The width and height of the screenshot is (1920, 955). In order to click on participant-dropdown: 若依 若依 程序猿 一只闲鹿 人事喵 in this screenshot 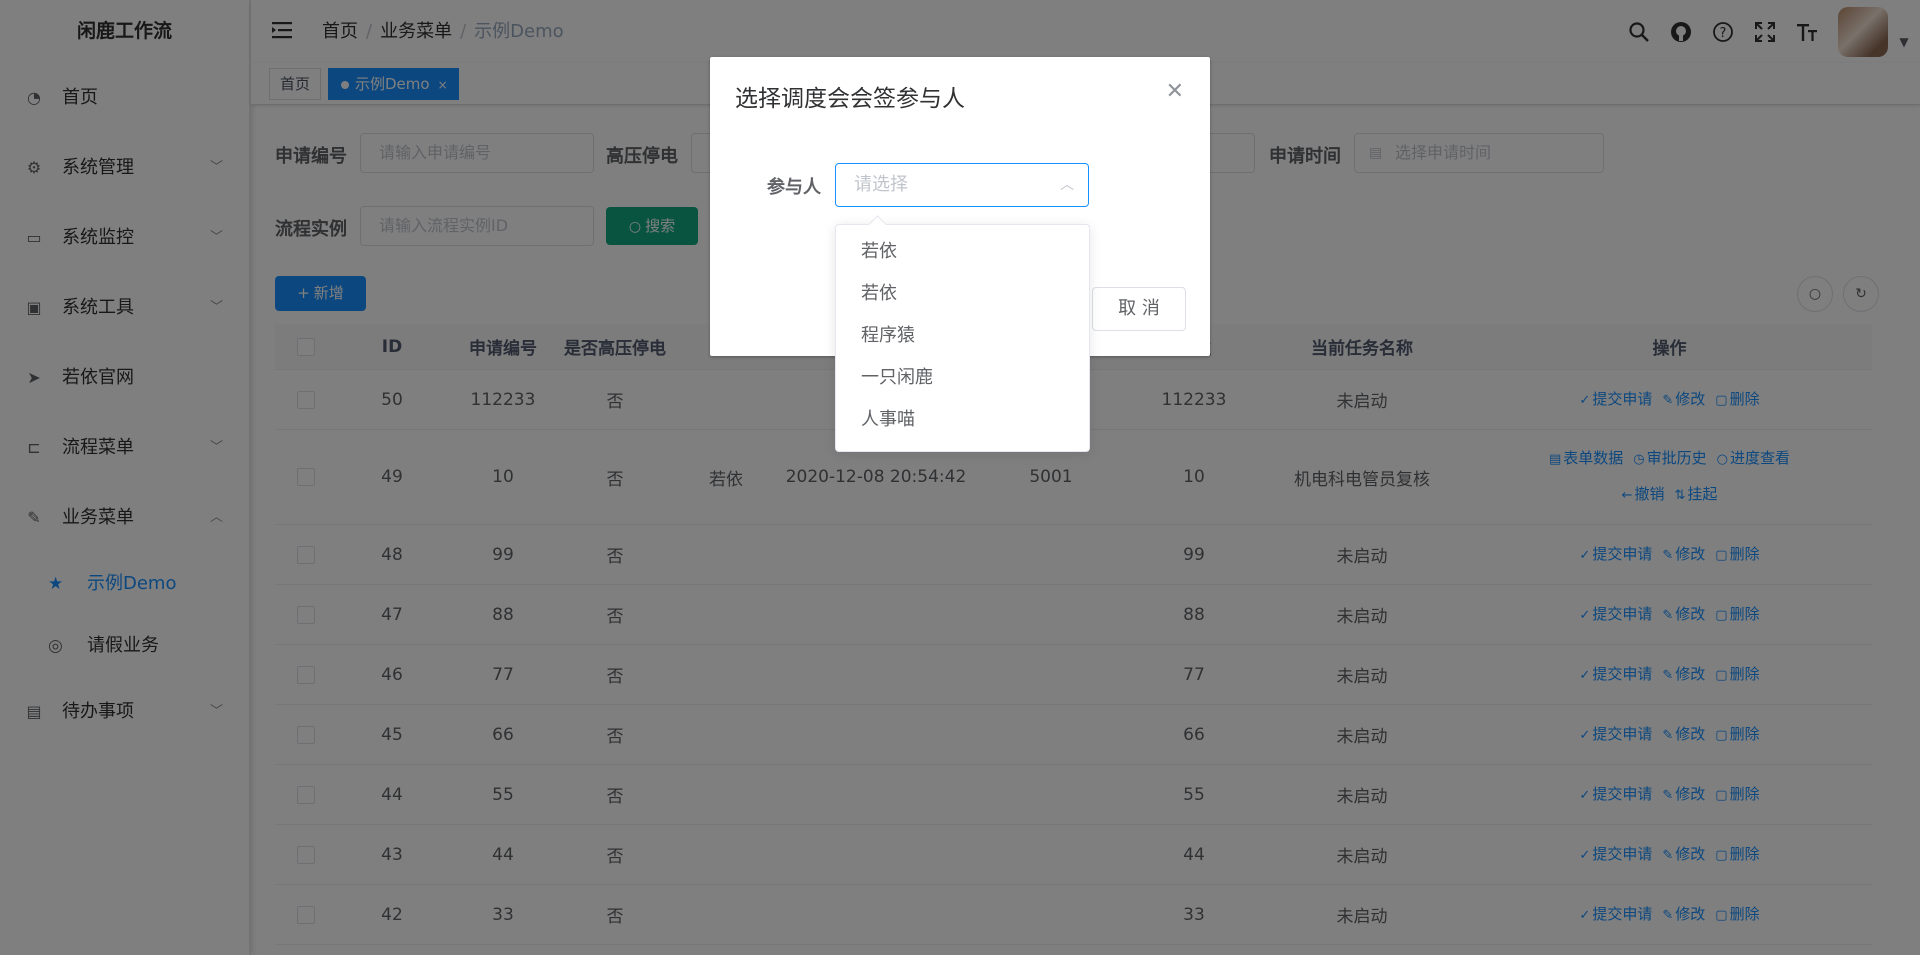, I will do `click(962, 338)`.